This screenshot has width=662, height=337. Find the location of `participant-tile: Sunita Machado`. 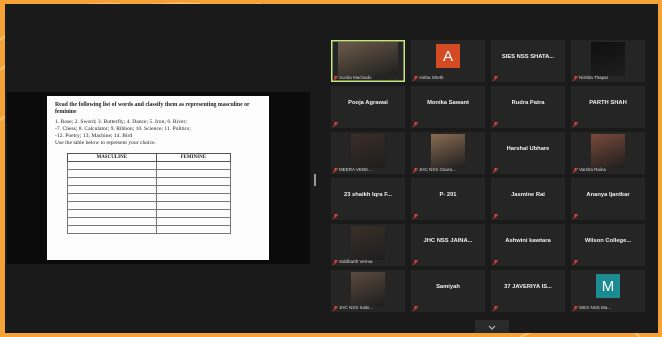

participant-tile: Sunita Machado is located at coordinates (368, 61).